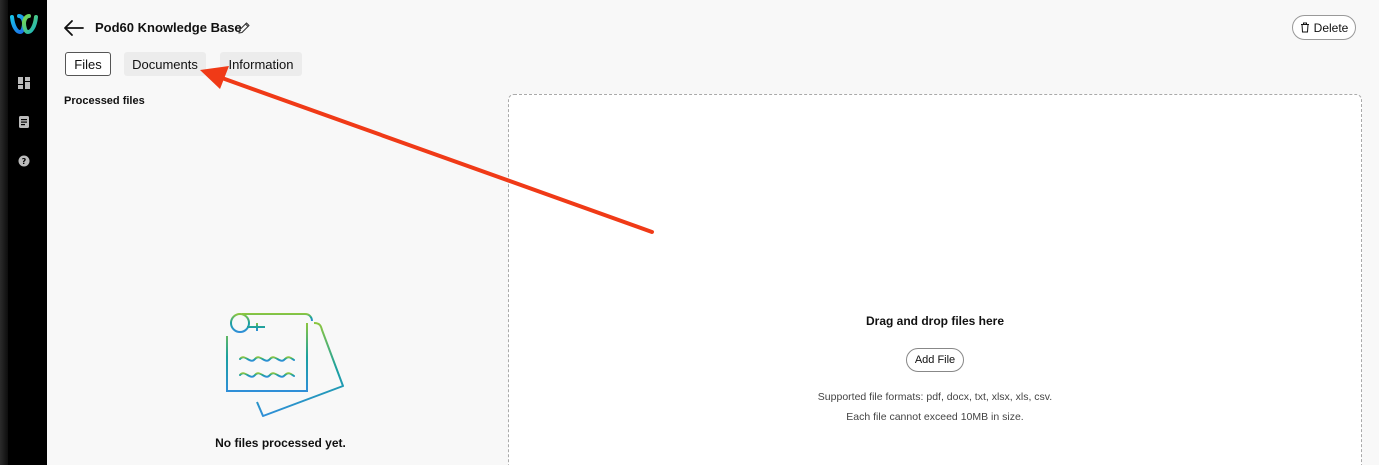  Describe the element at coordinates (935, 360) in the screenshot. I see `add-file-button: Add File` at that location.